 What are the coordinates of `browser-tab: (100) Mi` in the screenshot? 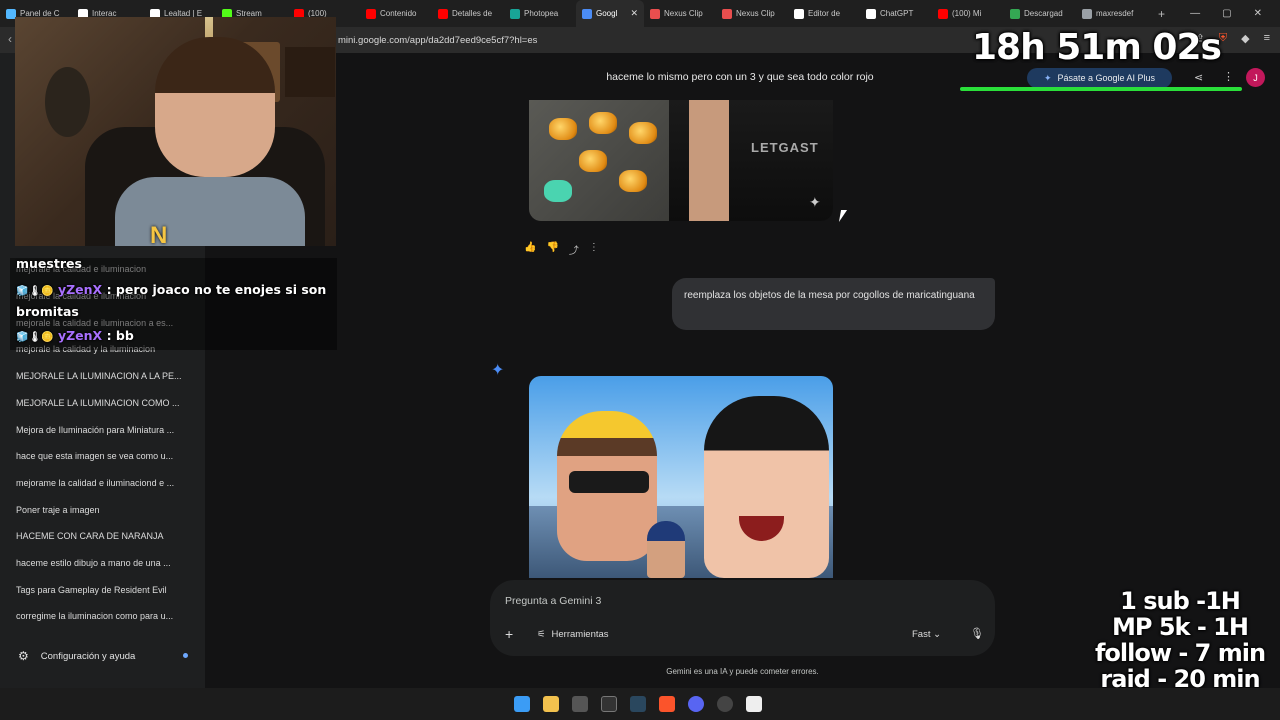 It's located at (968, 13).